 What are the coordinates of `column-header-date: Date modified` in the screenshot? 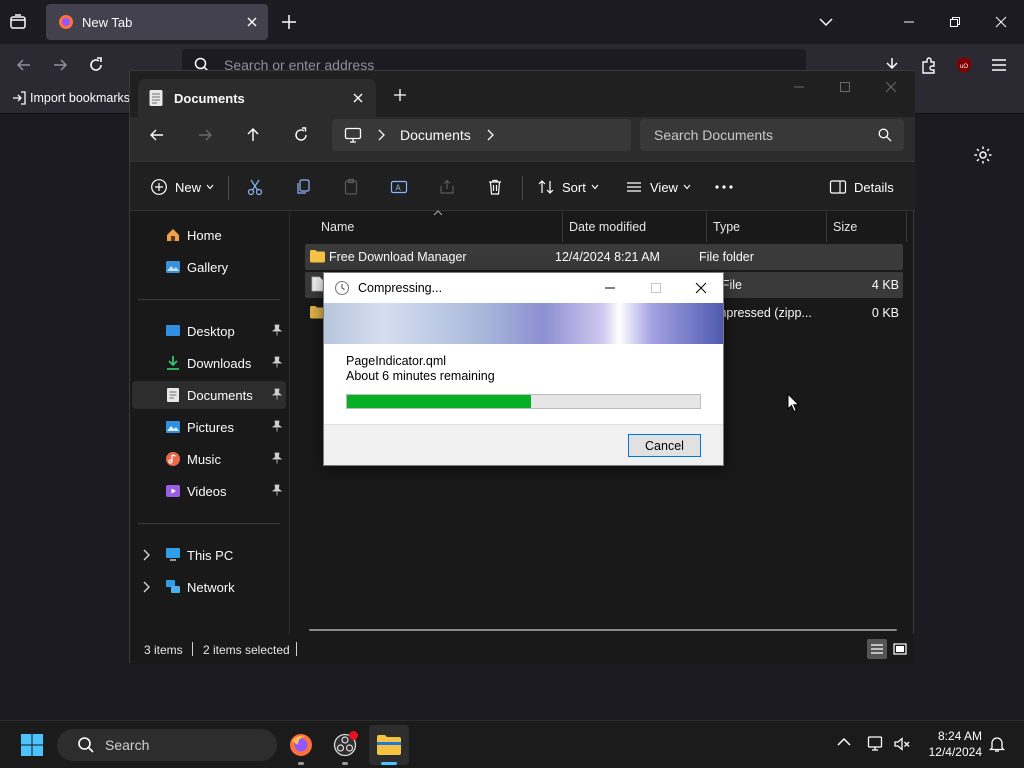 It's located at (607, 227).